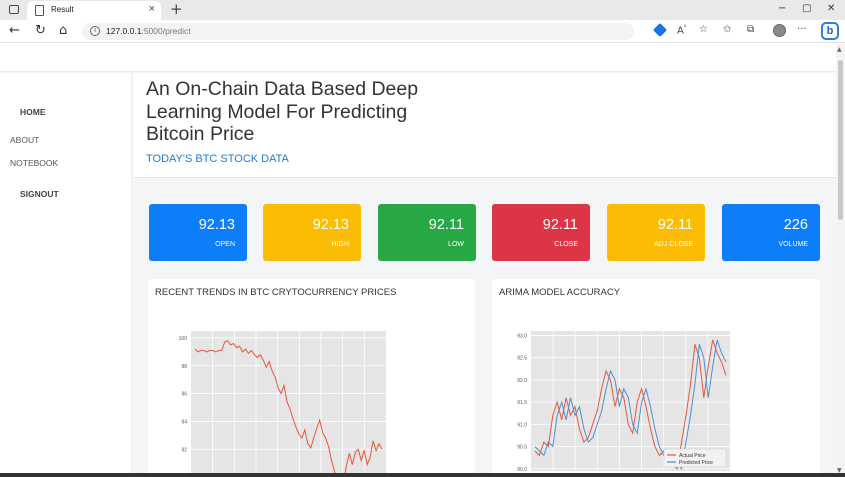  Describe the element at coordinates (94, 10) in the screenshot. I see `browser-tab: Result ×` at that location.